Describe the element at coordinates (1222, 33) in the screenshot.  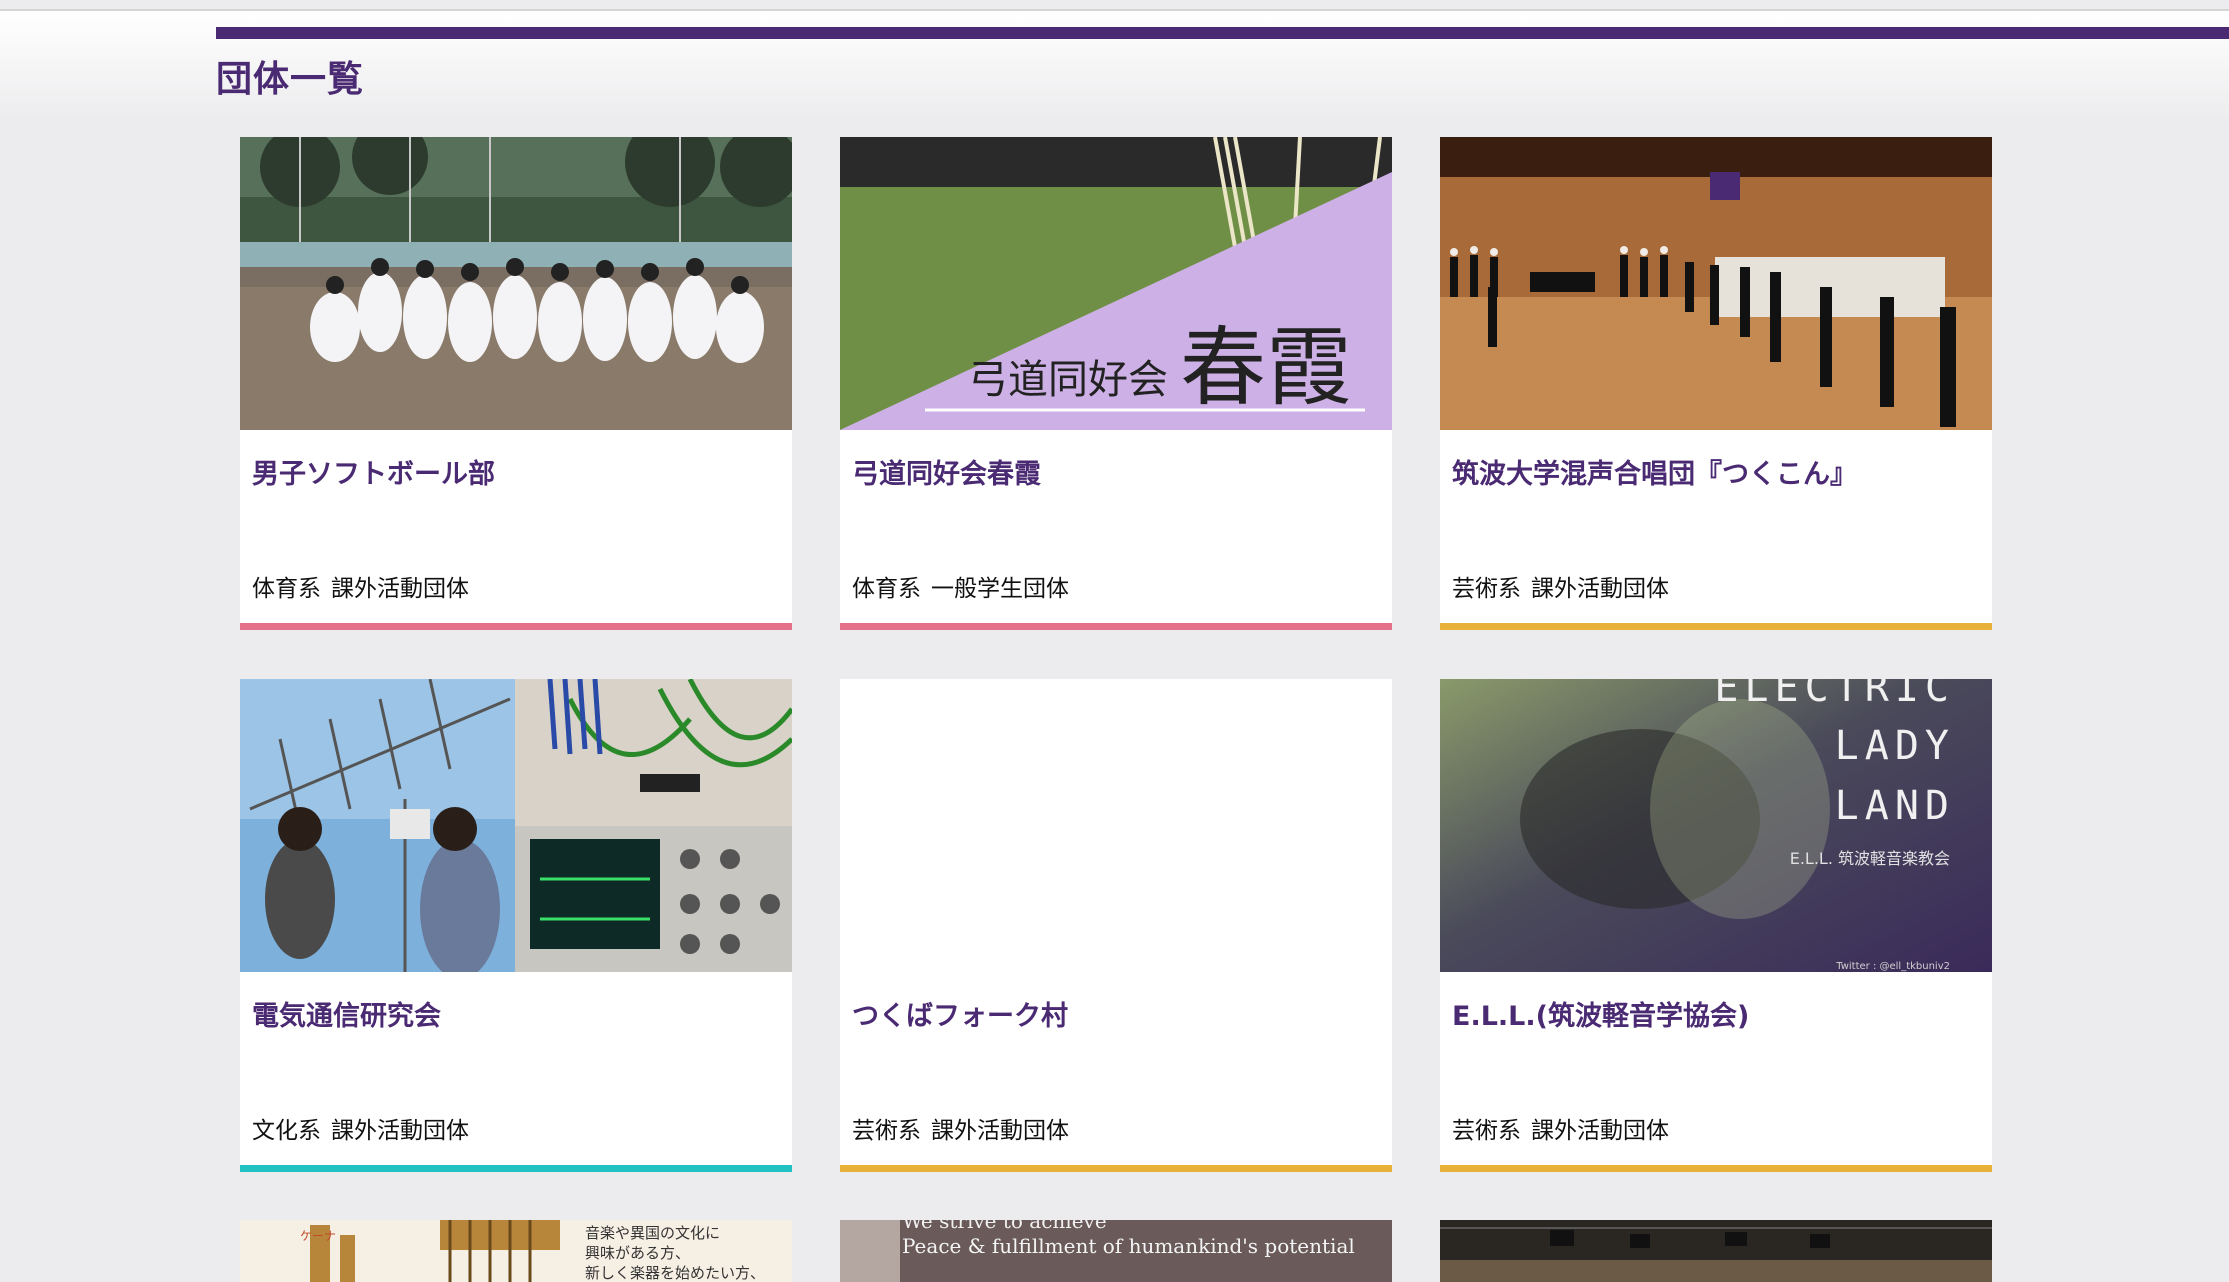
I see `section-accent-bar` at that location.